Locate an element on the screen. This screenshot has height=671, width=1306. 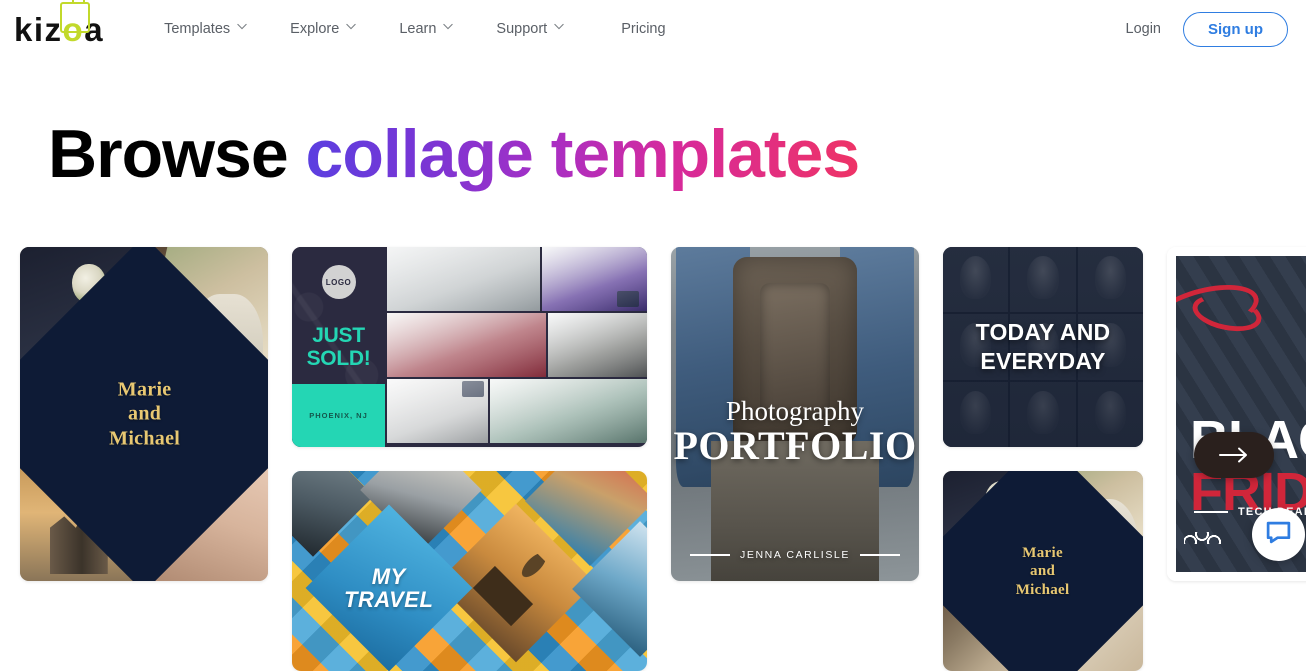
nav-item-explore: Explore is located at coordinates (322, 29).